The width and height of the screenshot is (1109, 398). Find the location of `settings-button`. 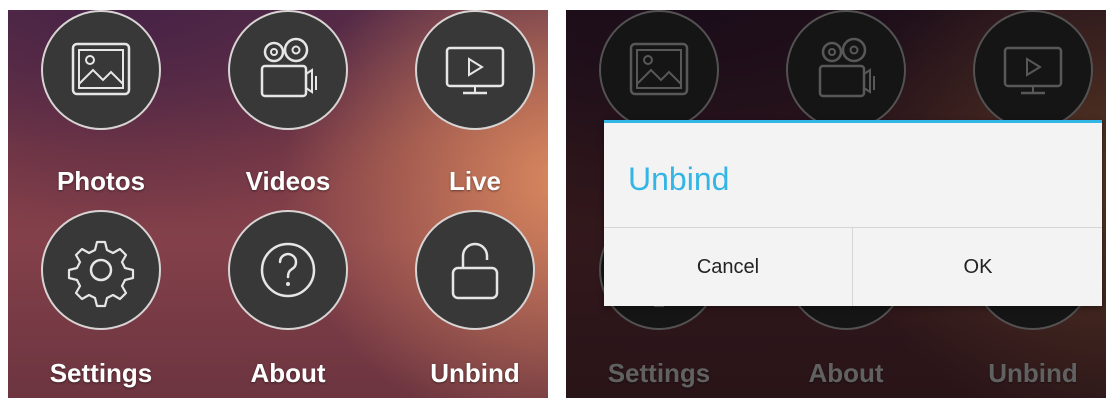

settings-button is located at coordinates (101, 270).